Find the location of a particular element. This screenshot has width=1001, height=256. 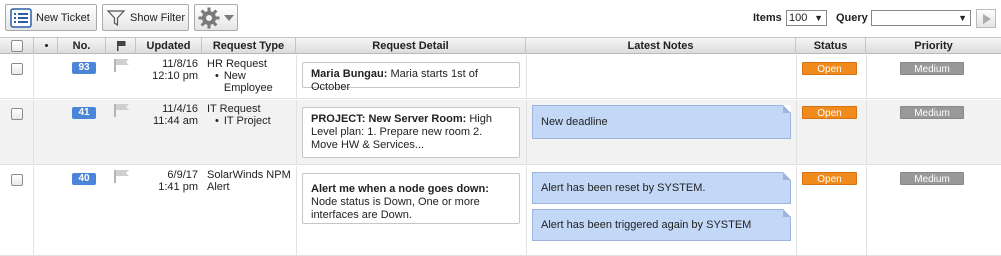

dot-column is located at coordinates (46, 46).